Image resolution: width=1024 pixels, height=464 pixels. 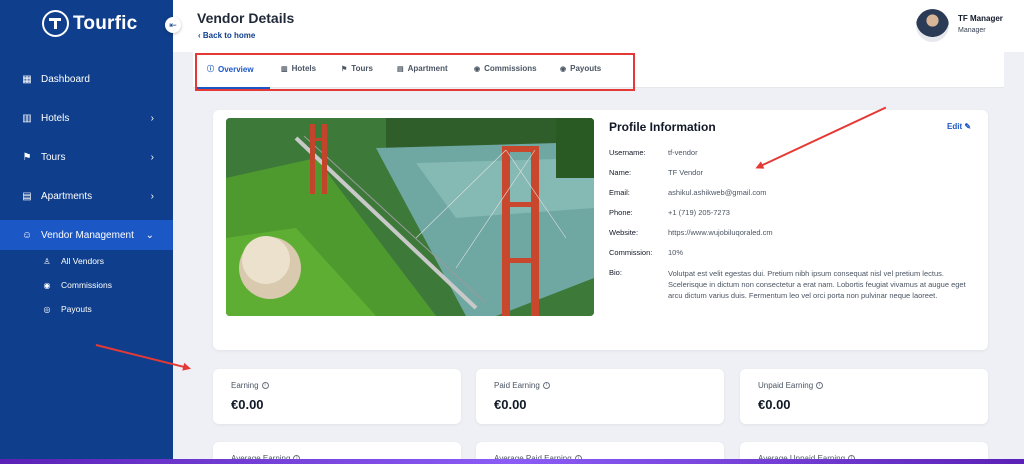 I want to click on pencil-icon: ✎, so click(x=968, y=126).